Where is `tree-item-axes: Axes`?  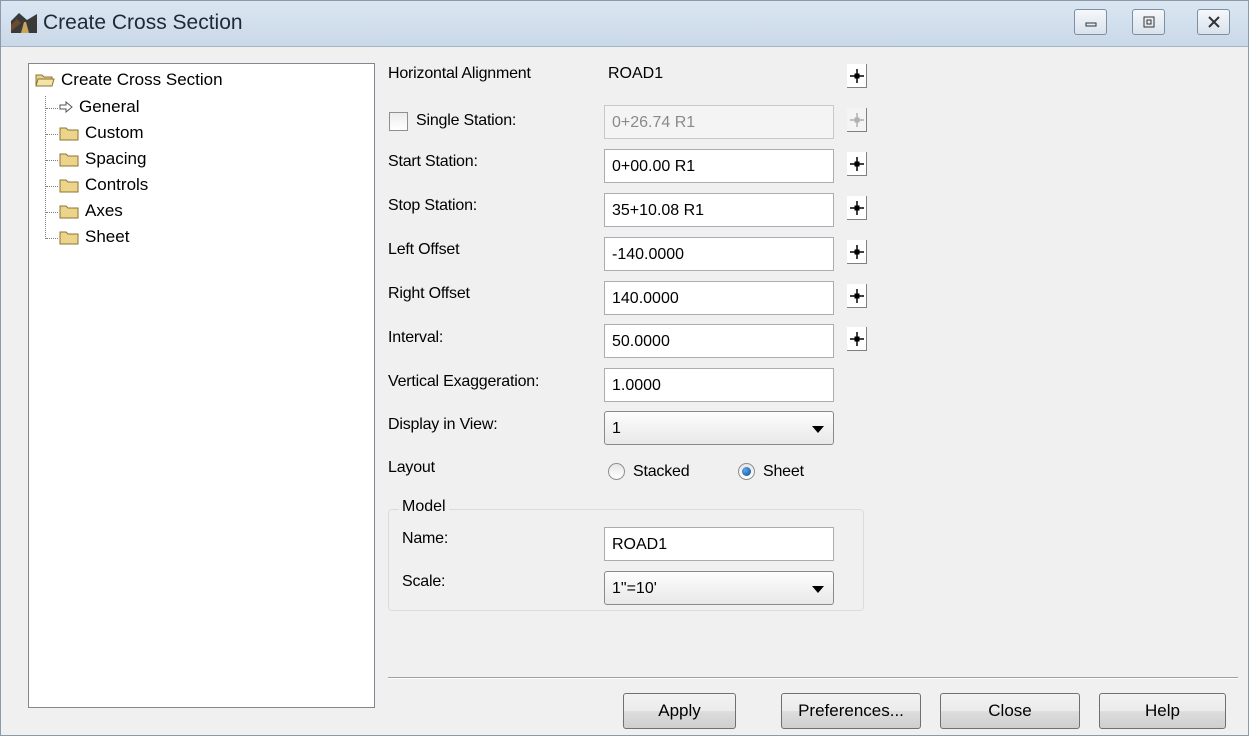
tree-item-axes: Axes is located at coordinates (91, 211).